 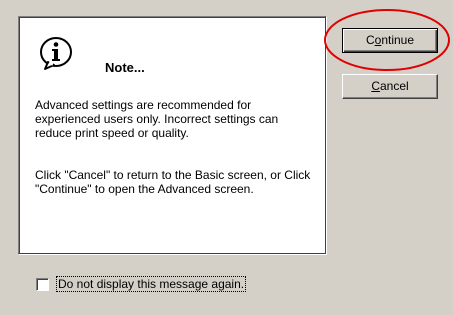 What do you see at coordinates (56, 53) in the screenshot?
I see `info-icon` at bounding box center [56, 53].